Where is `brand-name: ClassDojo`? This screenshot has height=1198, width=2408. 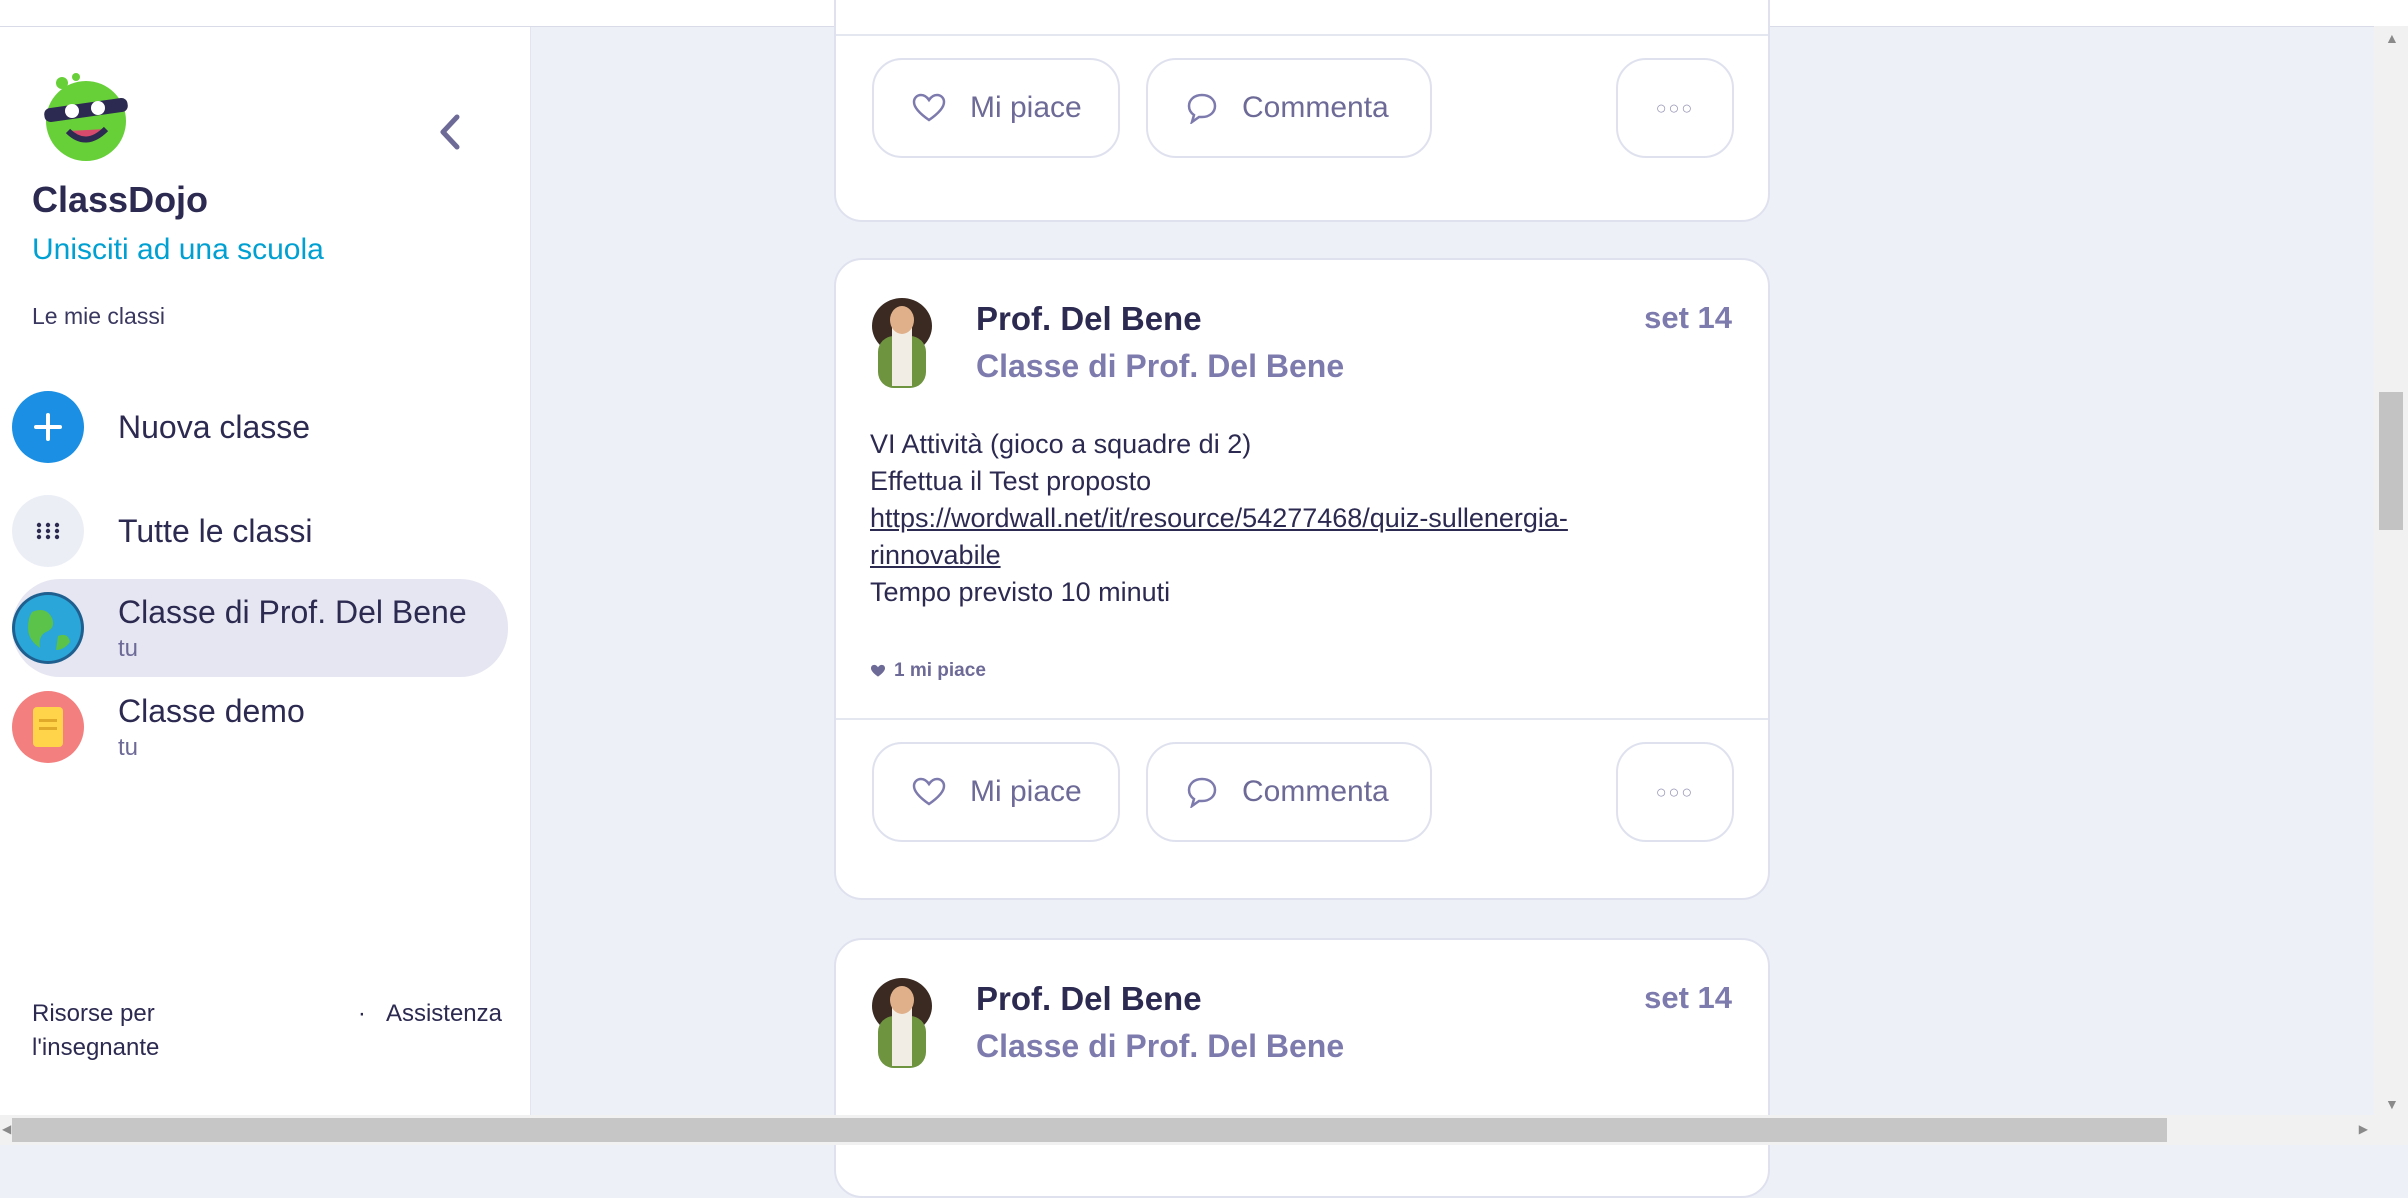
brand-name: ClassDojo is located at coordinates (120, 199).